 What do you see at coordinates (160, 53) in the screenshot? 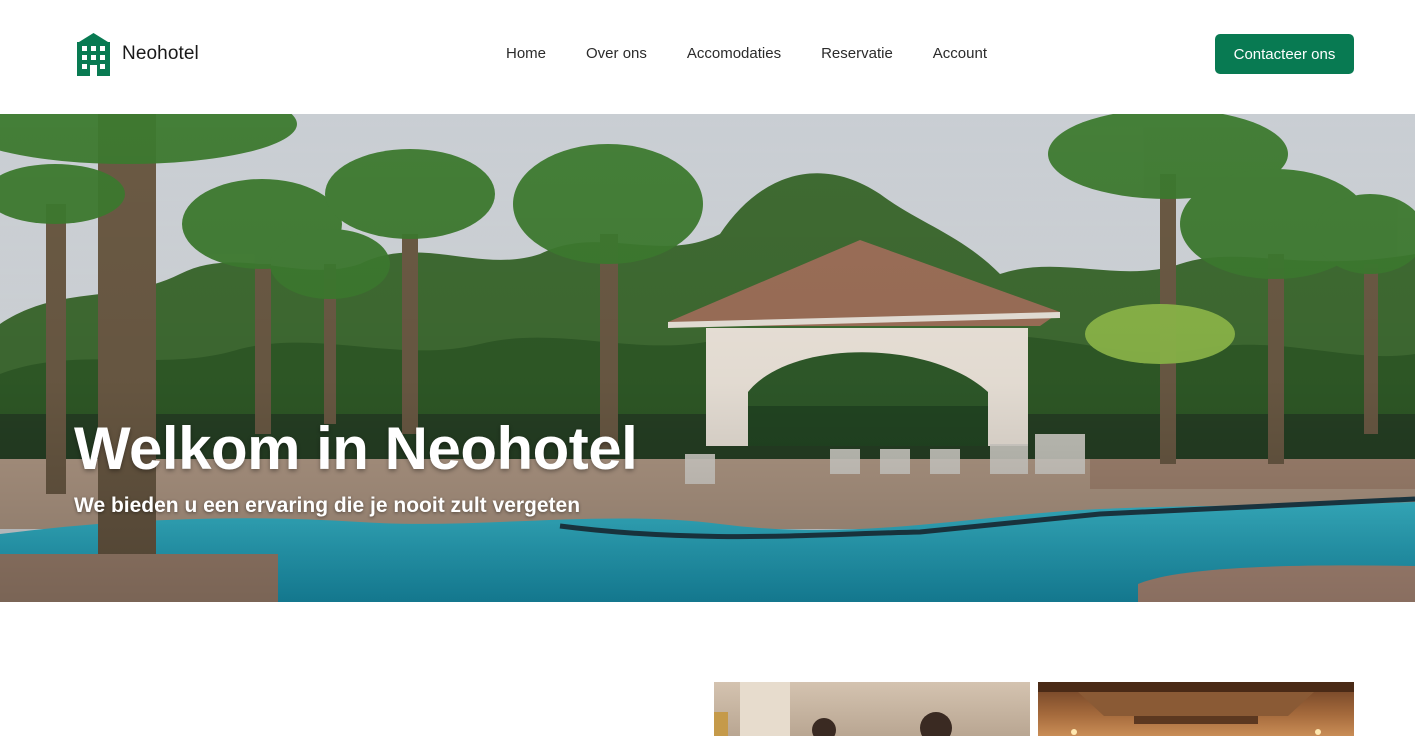
I see `brand-name: Neohotel` at bounding box center [160, 53].